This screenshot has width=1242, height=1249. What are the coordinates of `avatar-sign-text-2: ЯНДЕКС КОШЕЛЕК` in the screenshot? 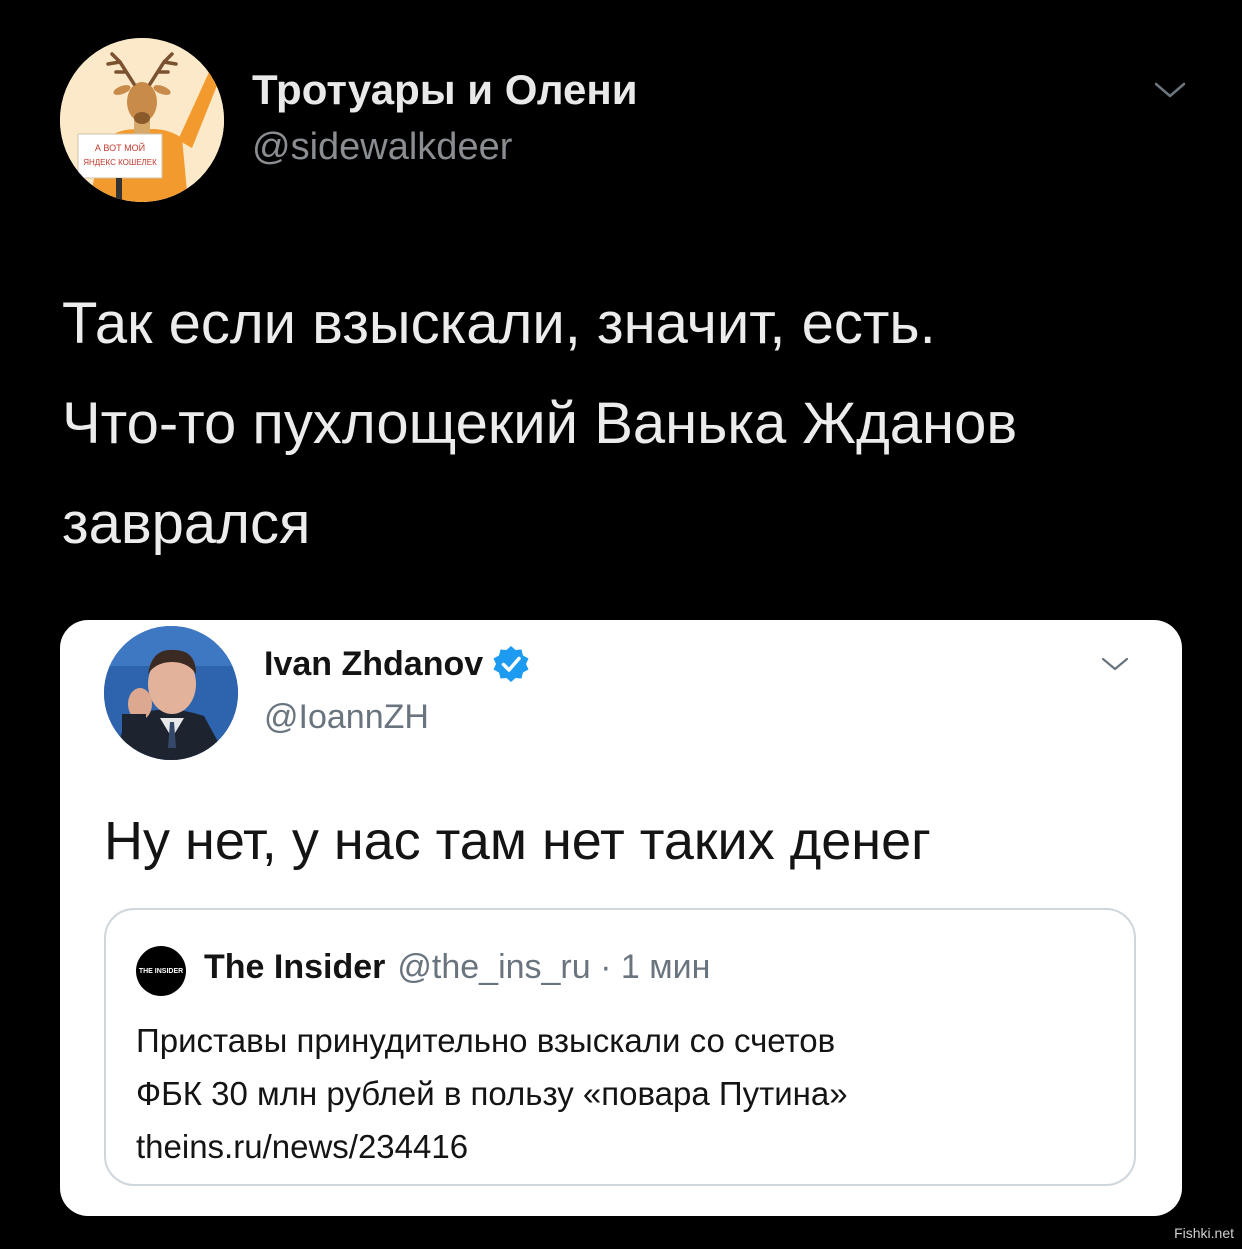 It's located at (120, 162).